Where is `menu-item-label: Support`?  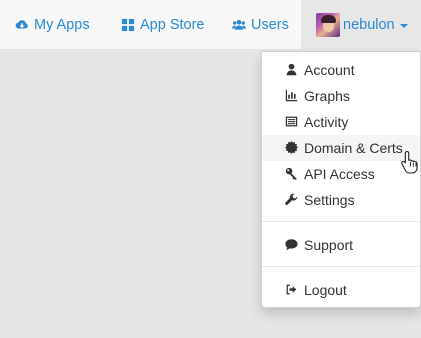
menu-item-label: Support is located at coordinates (329, 245).